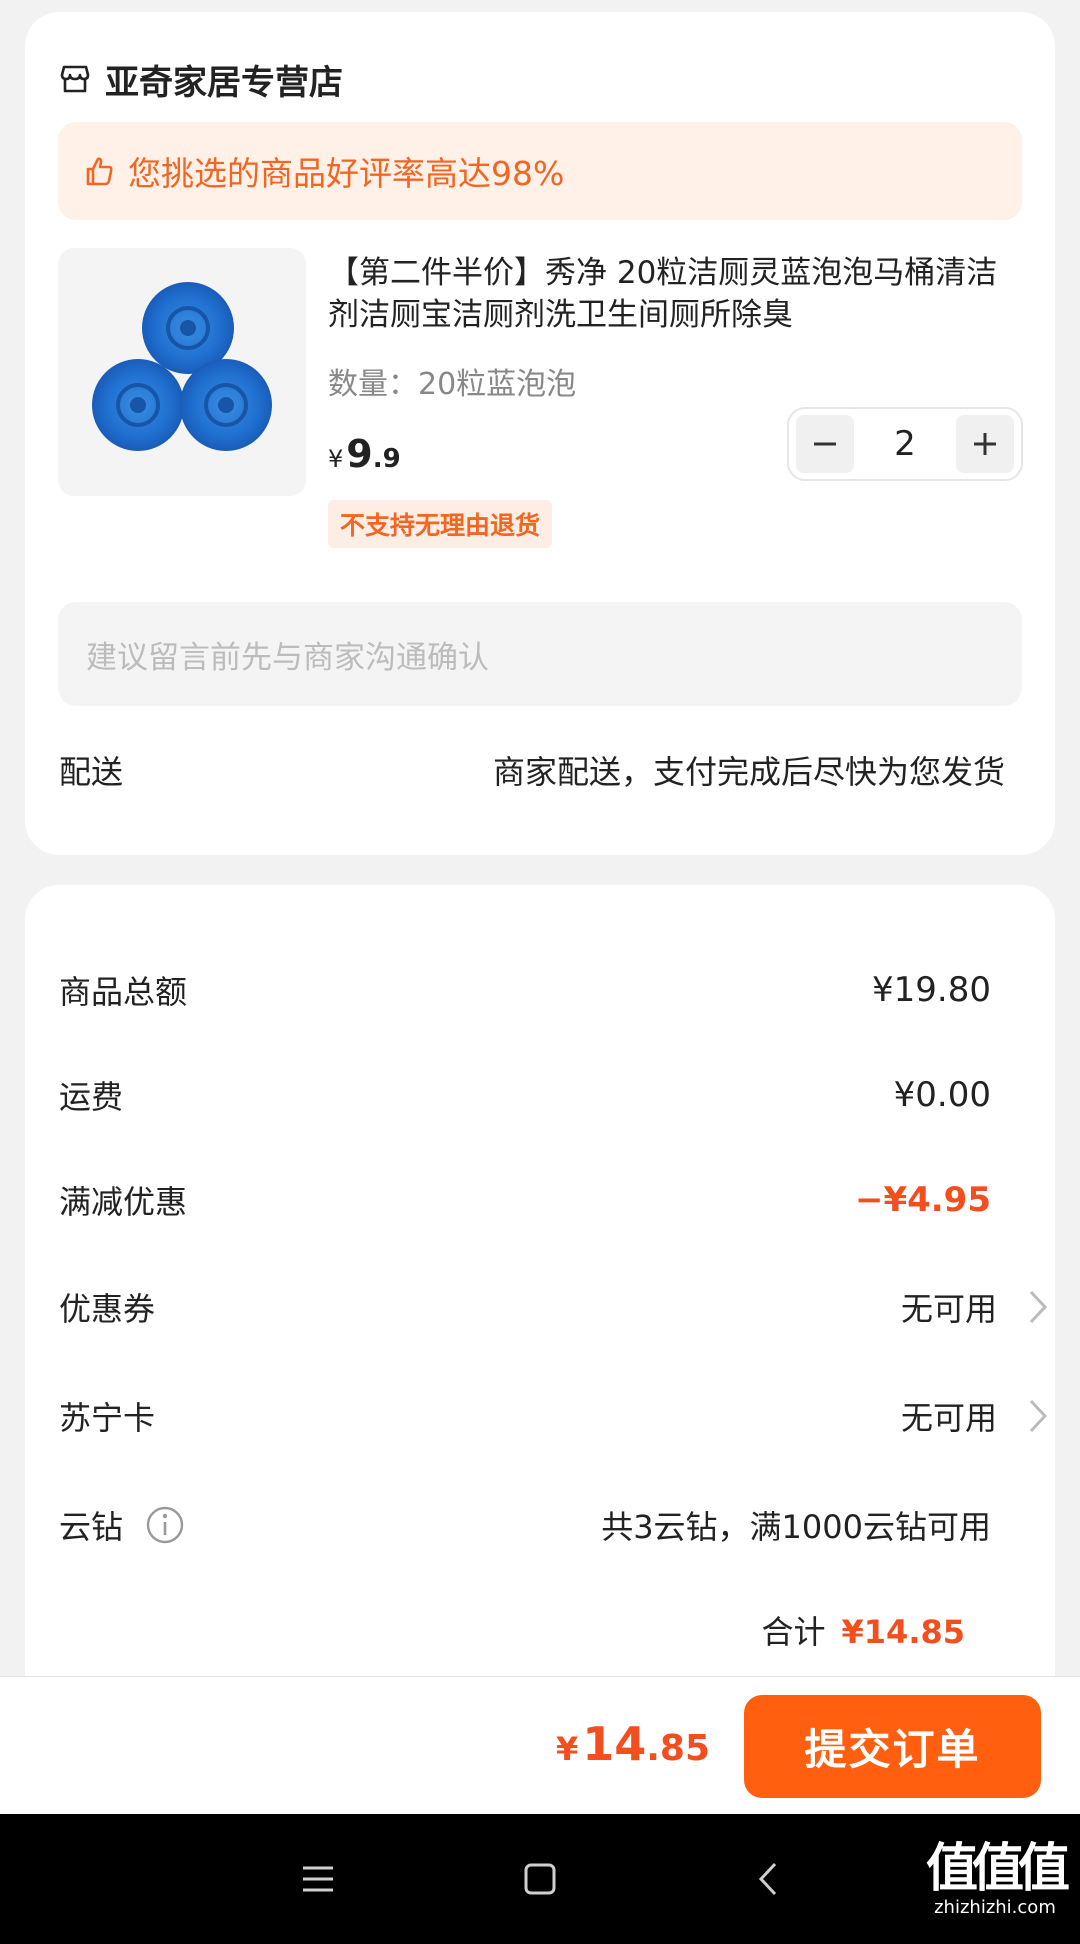  I want to click on product-spec: 数量：20粒蓝泡泡, so click(452, 384).